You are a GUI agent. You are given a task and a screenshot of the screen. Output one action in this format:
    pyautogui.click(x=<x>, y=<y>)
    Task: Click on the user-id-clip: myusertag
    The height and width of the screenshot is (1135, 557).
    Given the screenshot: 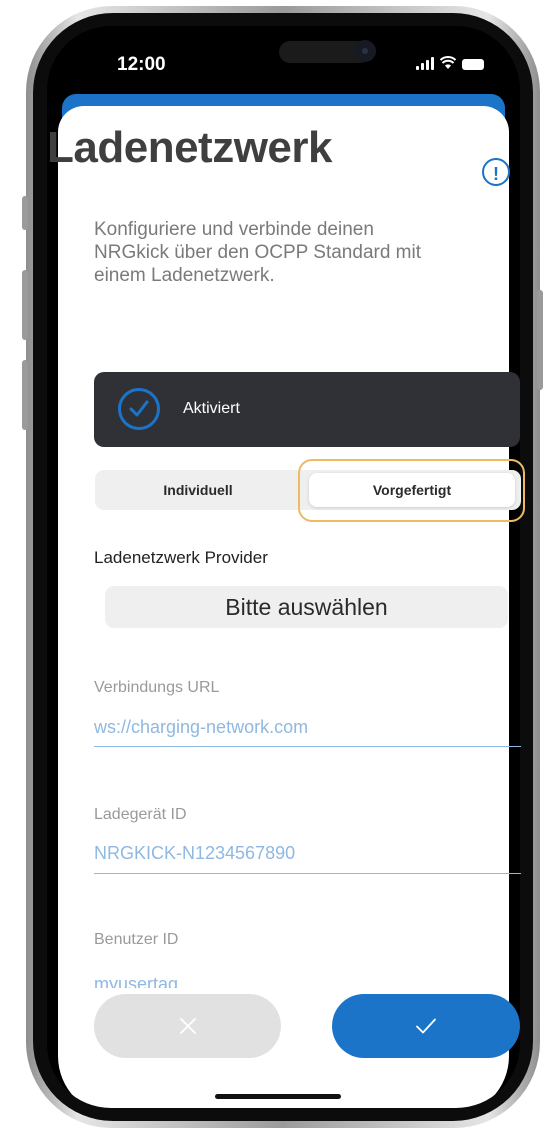 What is the action you would take?
    pyautogui.click(x=307, y=977)
    